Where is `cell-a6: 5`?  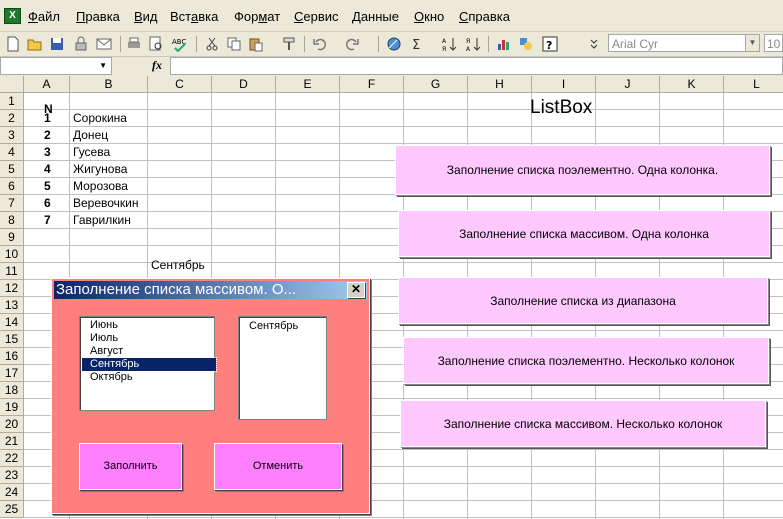
cell-a6: 5 is located at coordinates (47, 186).